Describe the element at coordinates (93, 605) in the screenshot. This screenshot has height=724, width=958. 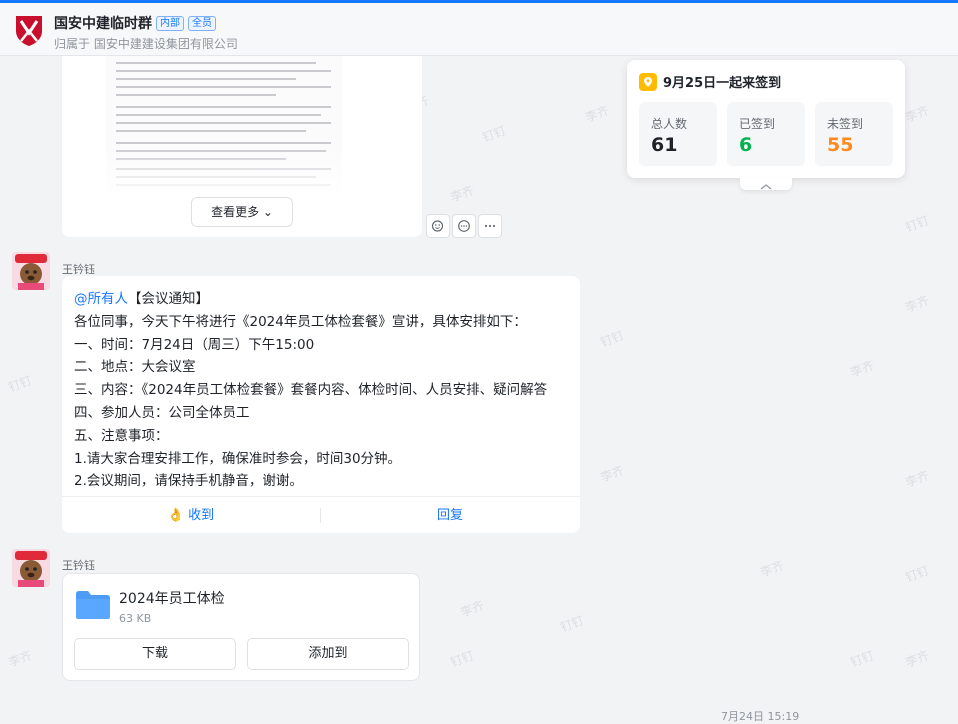
I see `folder-icon` at that location.